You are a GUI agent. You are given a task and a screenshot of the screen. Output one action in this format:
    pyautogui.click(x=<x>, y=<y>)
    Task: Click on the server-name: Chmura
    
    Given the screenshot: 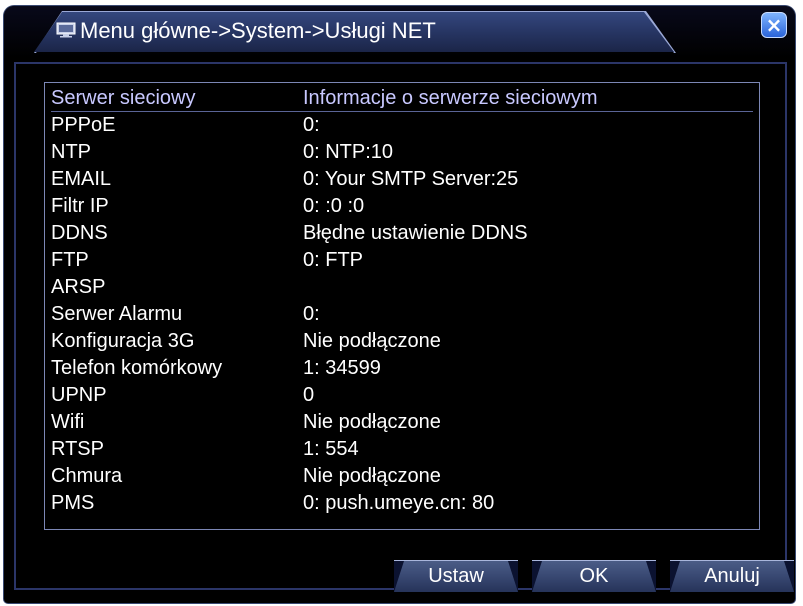 What is the action you would take?
    pyautogui.click(x=87, y=476)
    